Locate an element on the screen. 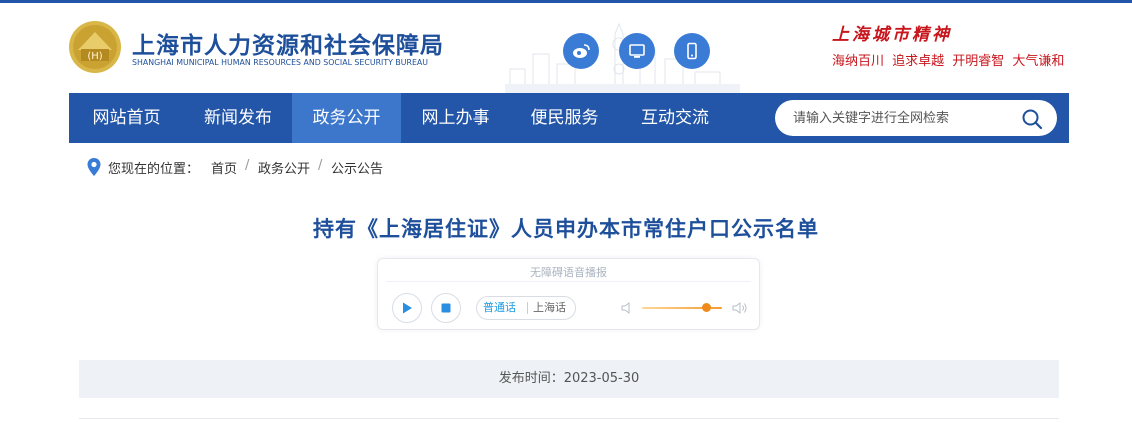 The width and height of the screenshot is (1132, 423). nav-item-public-services: 便民服务 is located at coordinates (564, 118).